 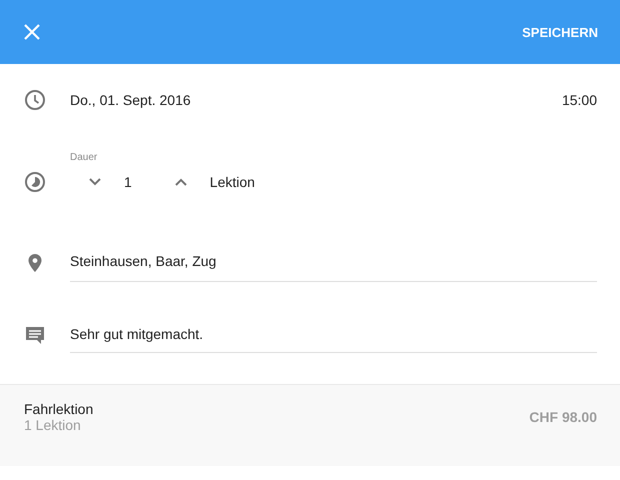 What do you see at coordinates (84, 157) in the screenshot?
I see `duration-label: Dauer` at bounding box center [84, 157].